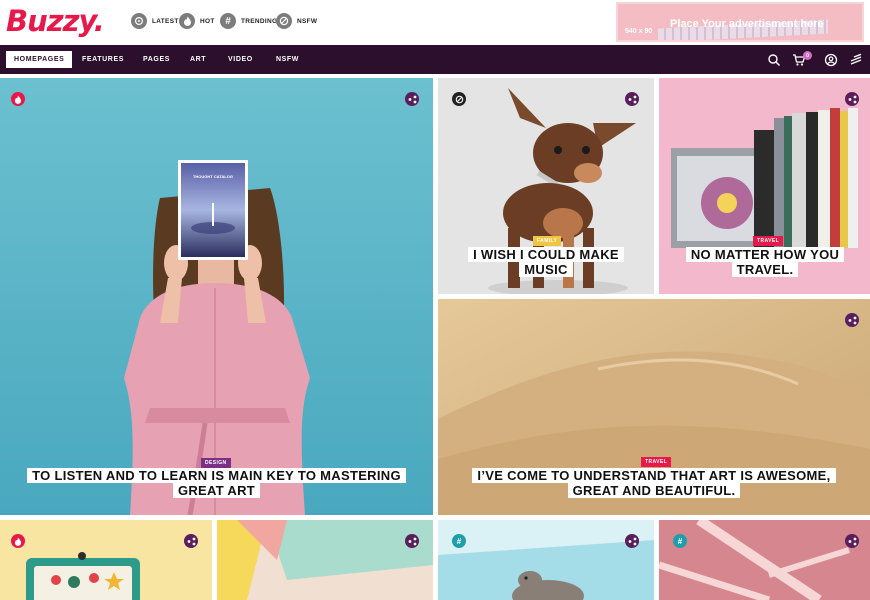 This screenshot has height=600, width=870. I want to click on quick-link-nsfw: NSFW, so click(296, 21).